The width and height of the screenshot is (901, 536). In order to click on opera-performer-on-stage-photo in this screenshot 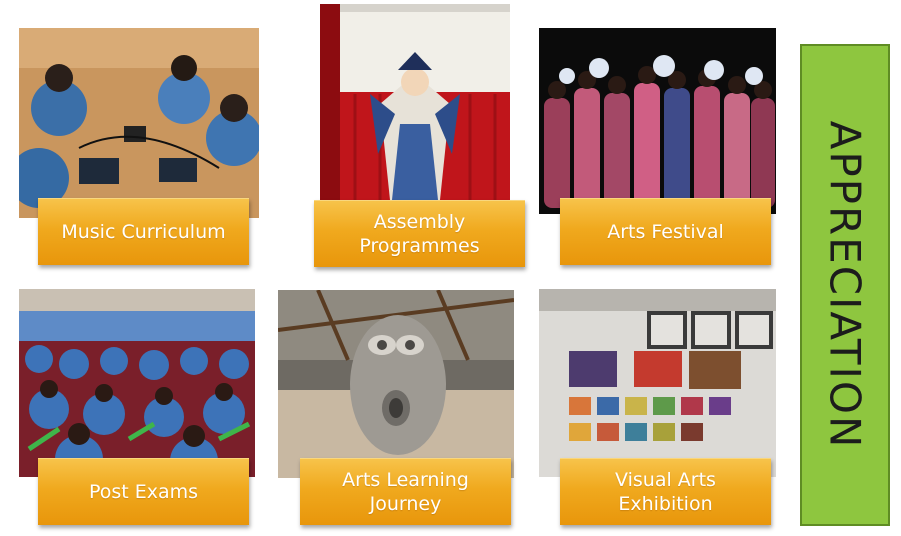, I will do `click(415, 102)`.